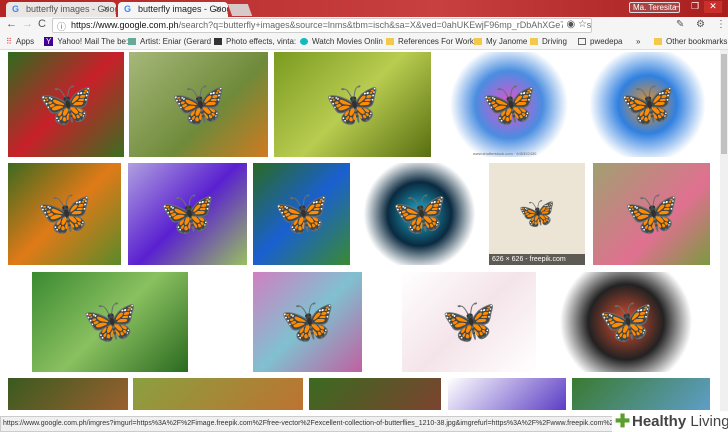 This screenshot has height=432, width=728. I want to click on tab-1: Gbutterfly images - Goog ✕, so click(61, 9).